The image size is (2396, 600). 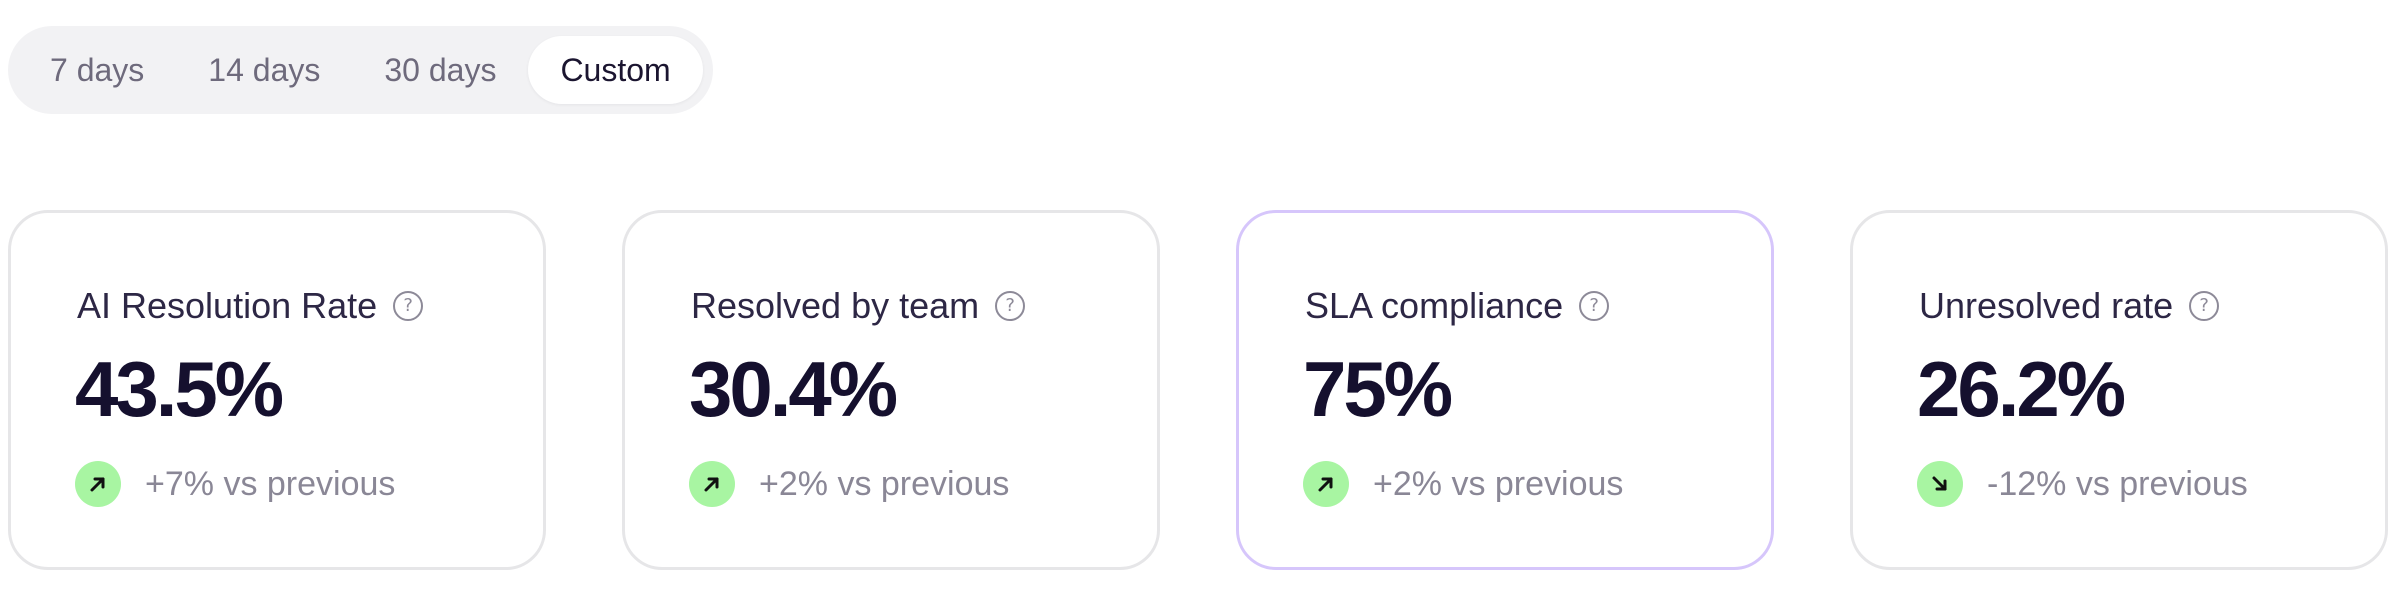 I want to click on range-option-7-days: 7 days, so click(x=97, y=70).